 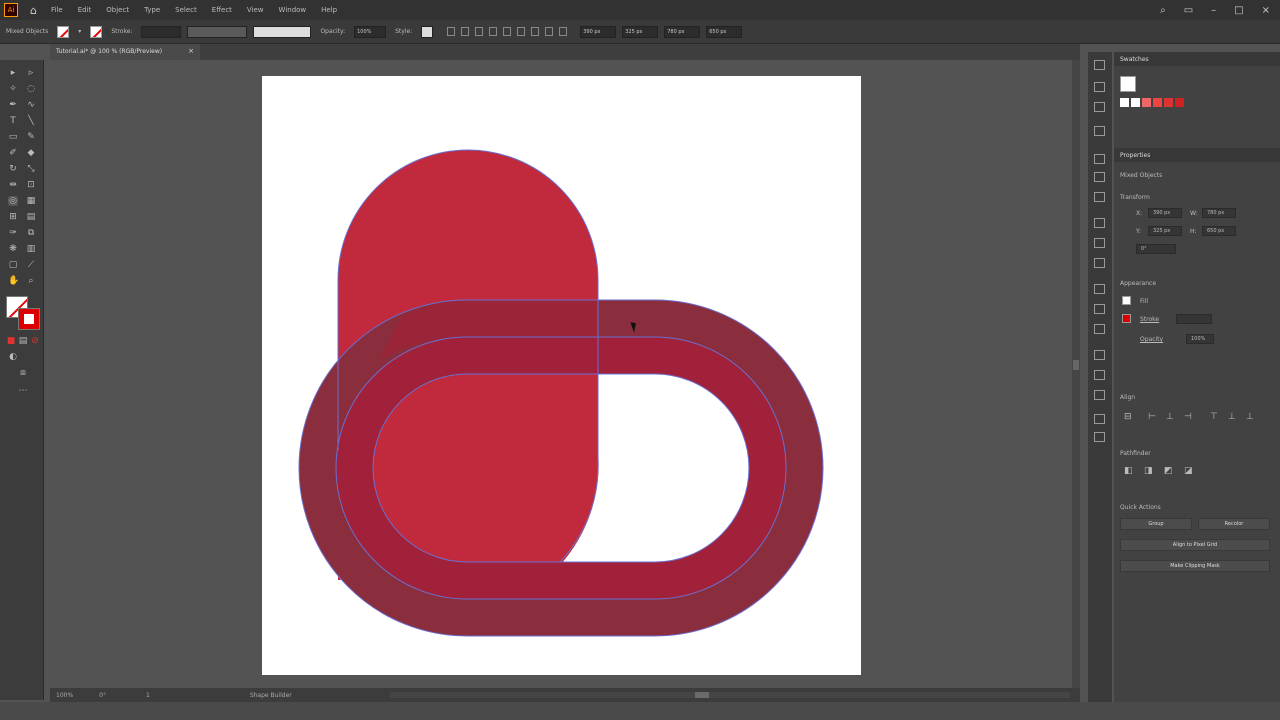 What do you see at coordinates (117, 10) in the screenshot?
I see `menu-object: Object` at bounding box center [117, 10].